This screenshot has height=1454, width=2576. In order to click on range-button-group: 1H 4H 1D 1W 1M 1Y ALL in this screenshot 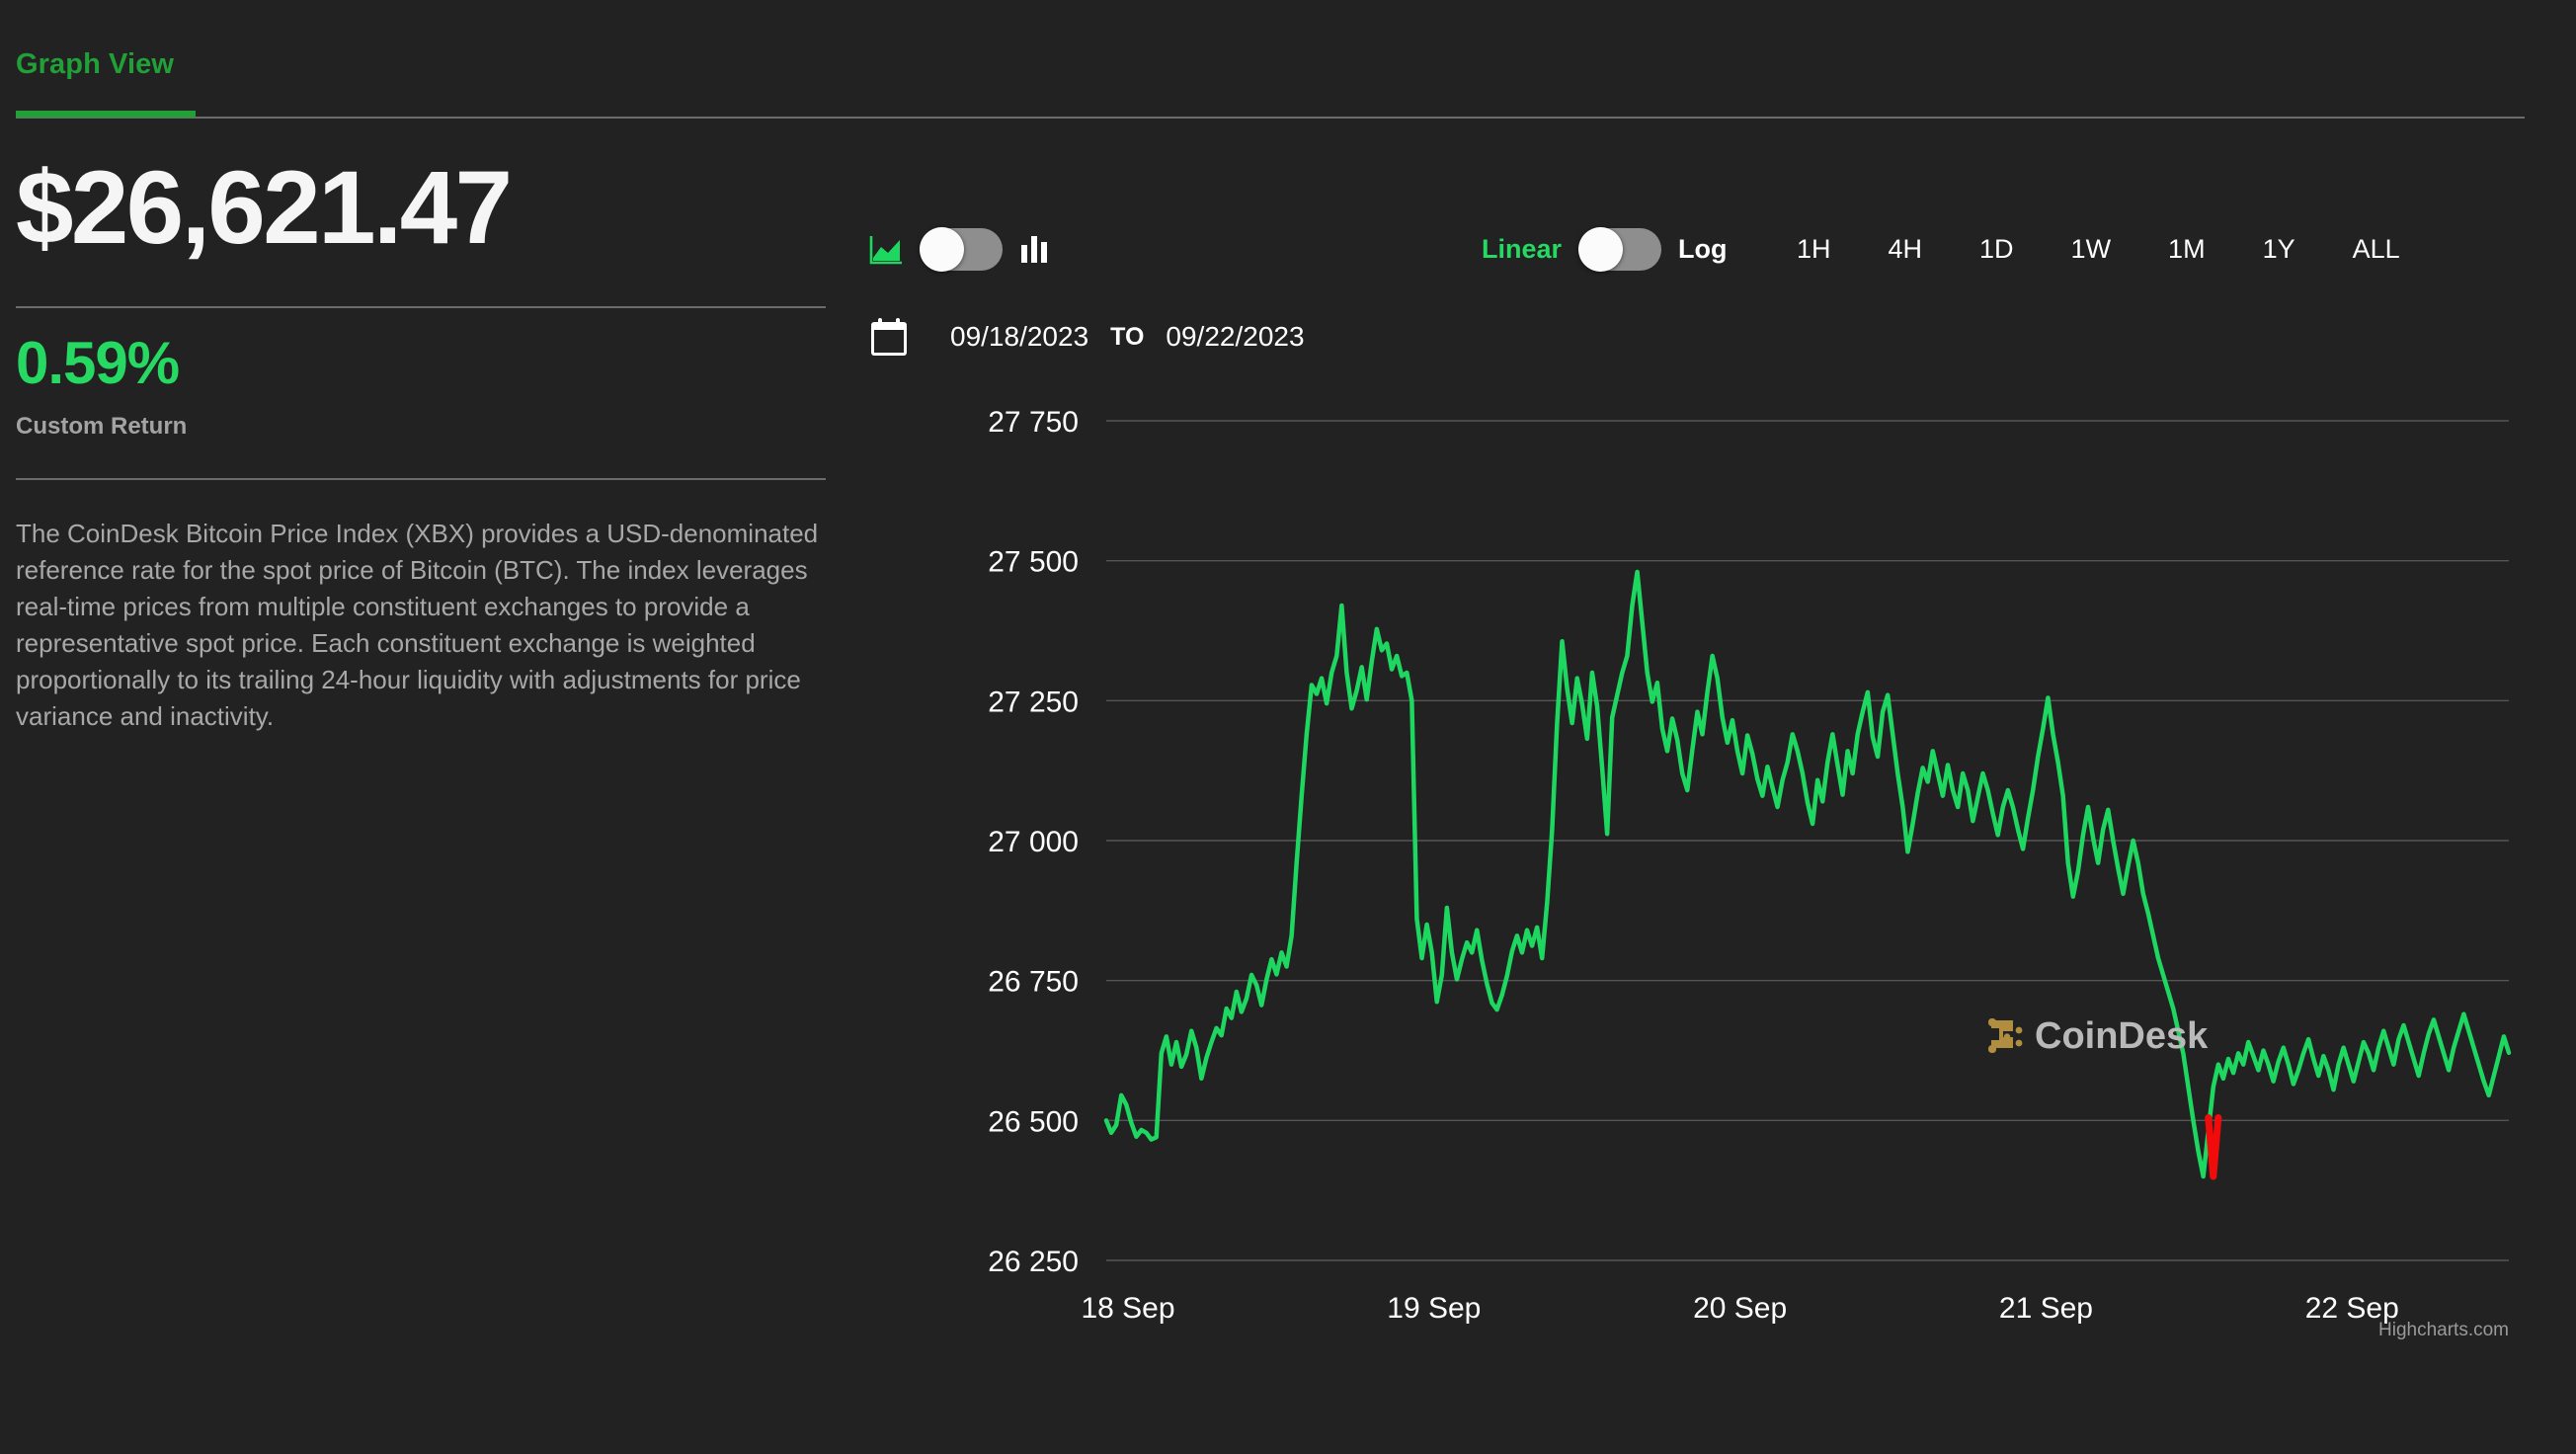, I will do `click(2098, 249)`.